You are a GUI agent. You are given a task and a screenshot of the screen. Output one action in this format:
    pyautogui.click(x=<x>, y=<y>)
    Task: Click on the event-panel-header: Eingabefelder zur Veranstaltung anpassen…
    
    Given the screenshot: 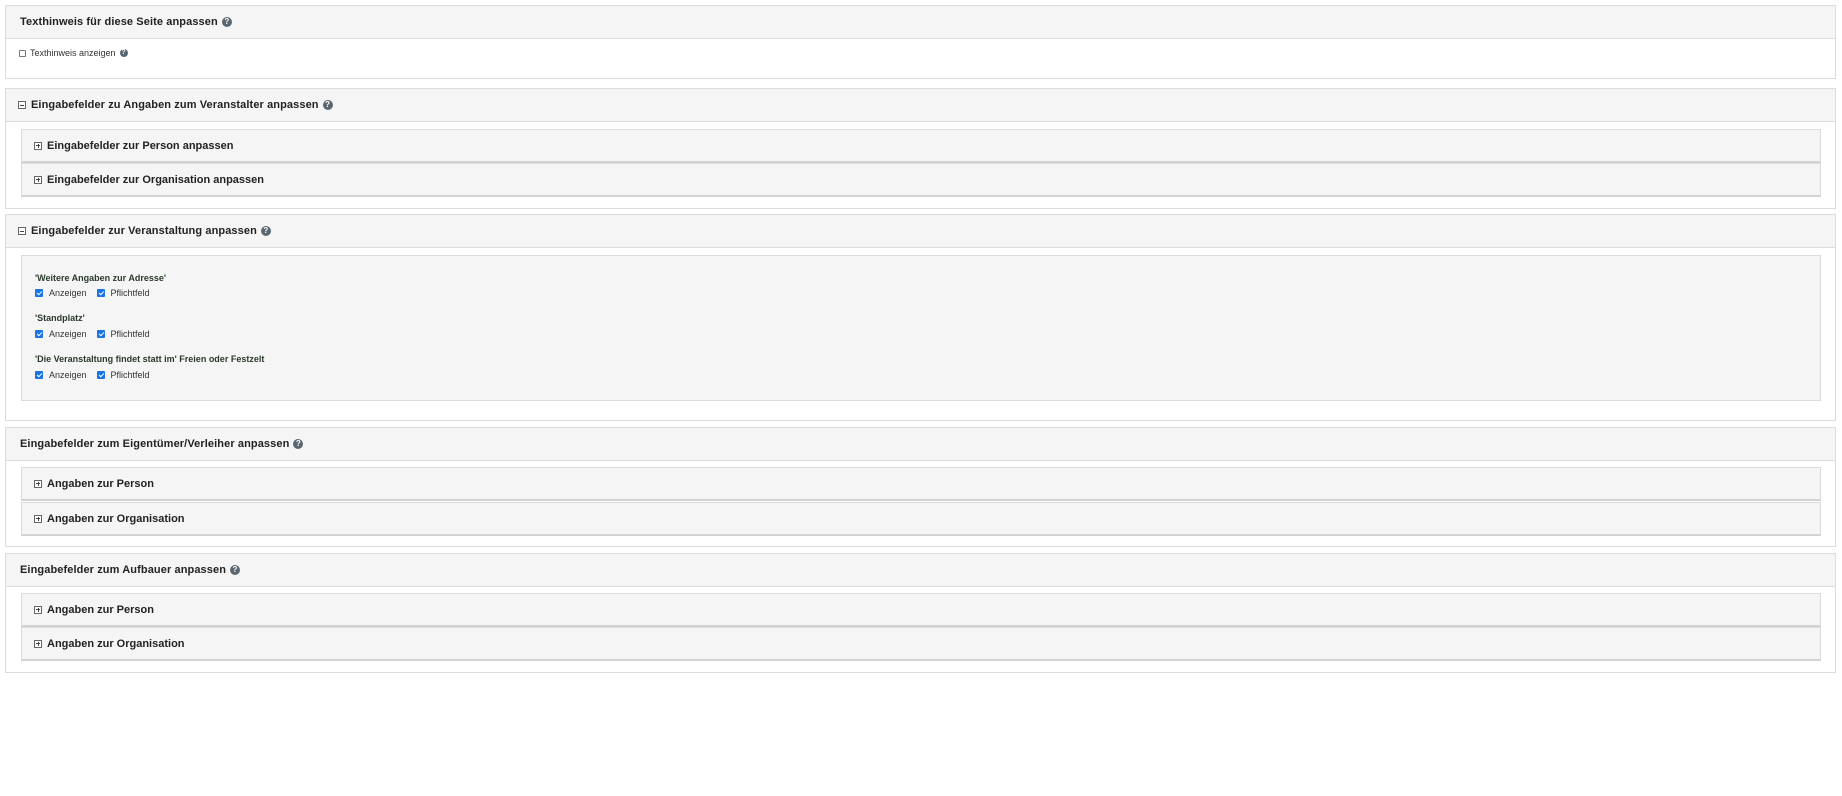 What is the action you would take?
    pyautogui.click(x=920, y=231)
    